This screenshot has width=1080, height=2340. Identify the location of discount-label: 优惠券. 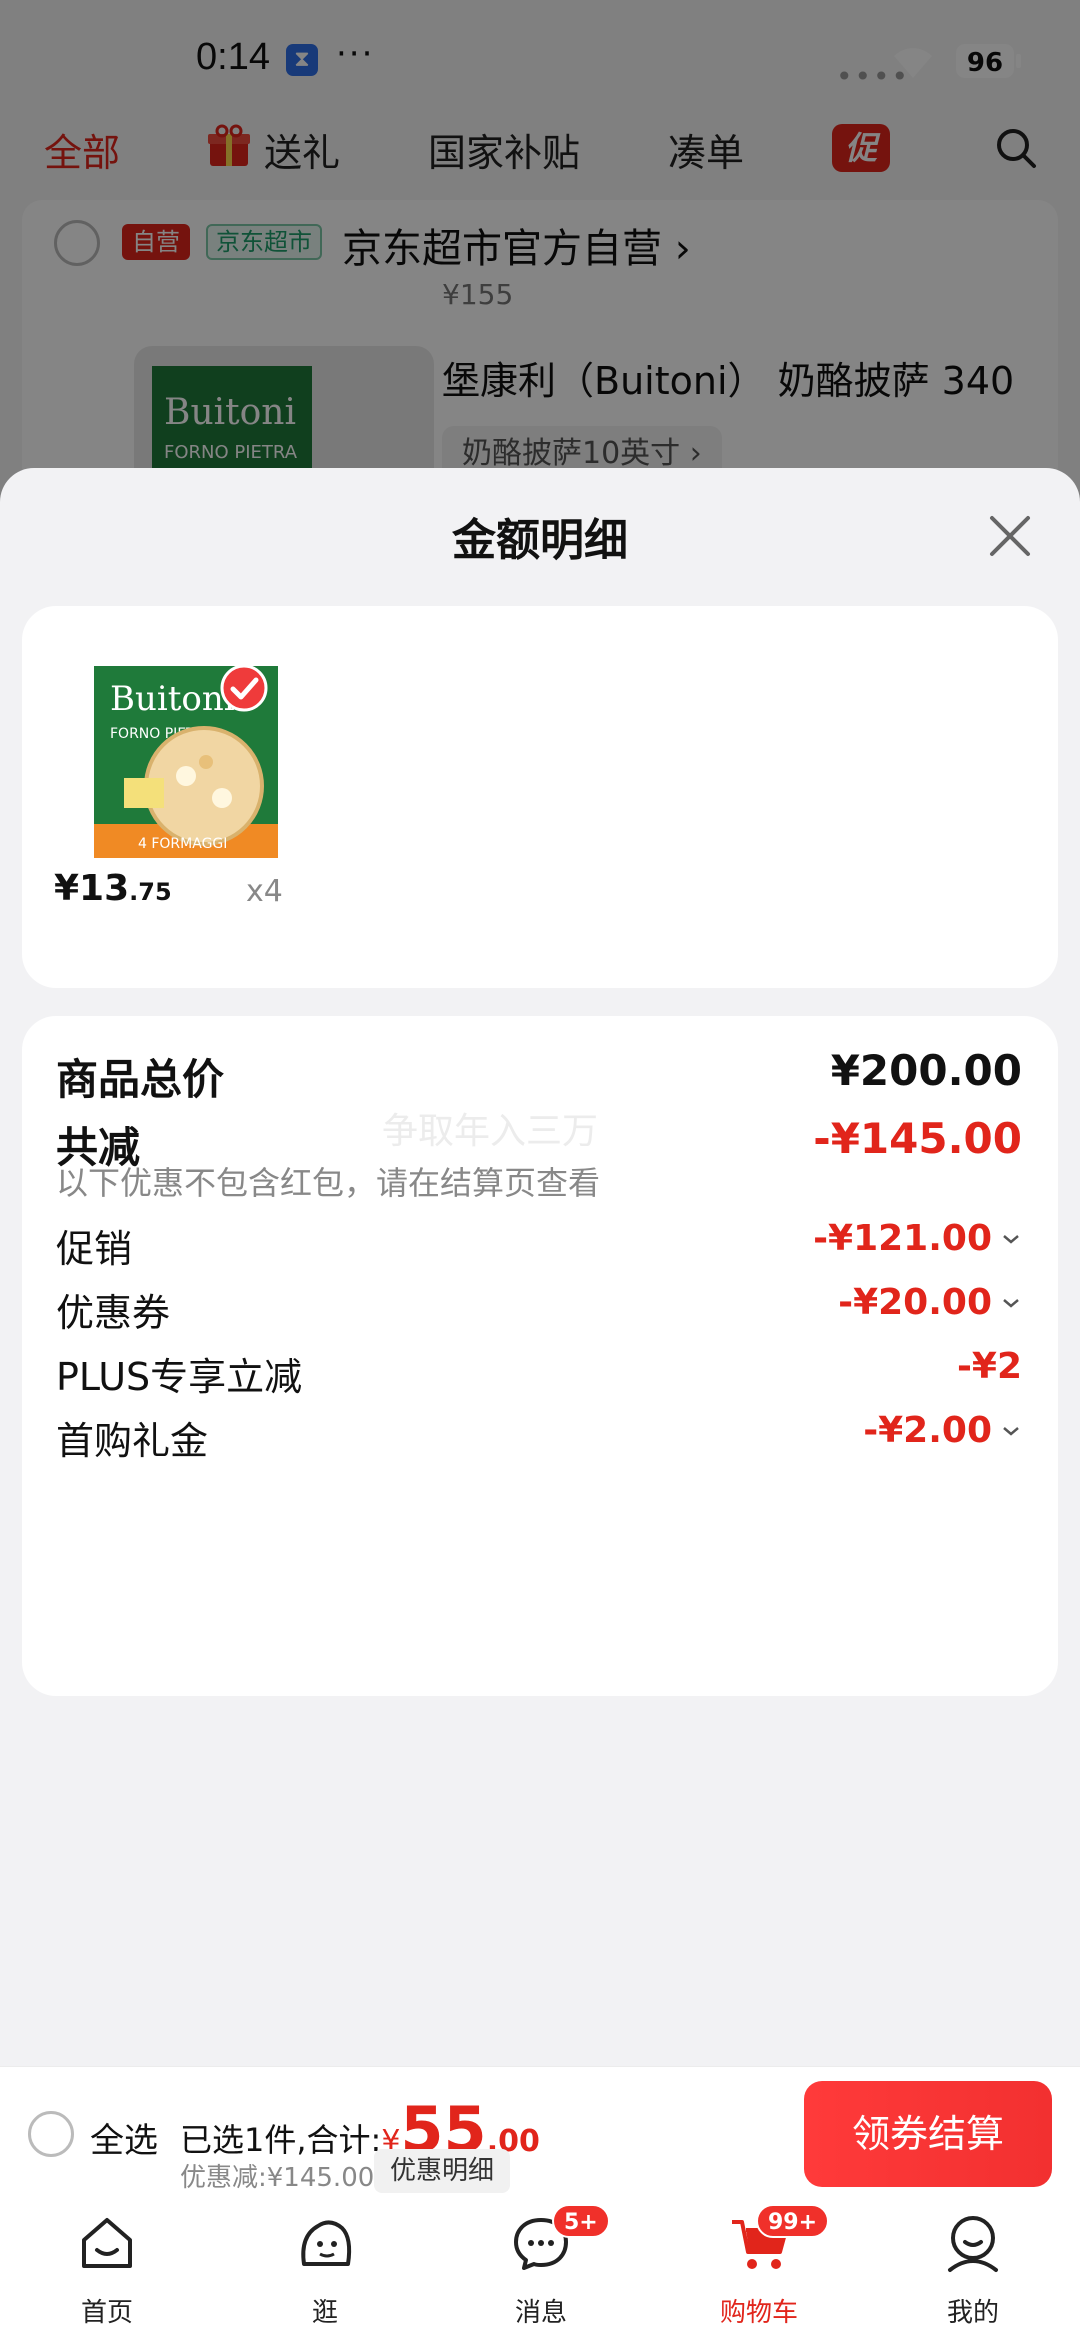
(113, 1313).